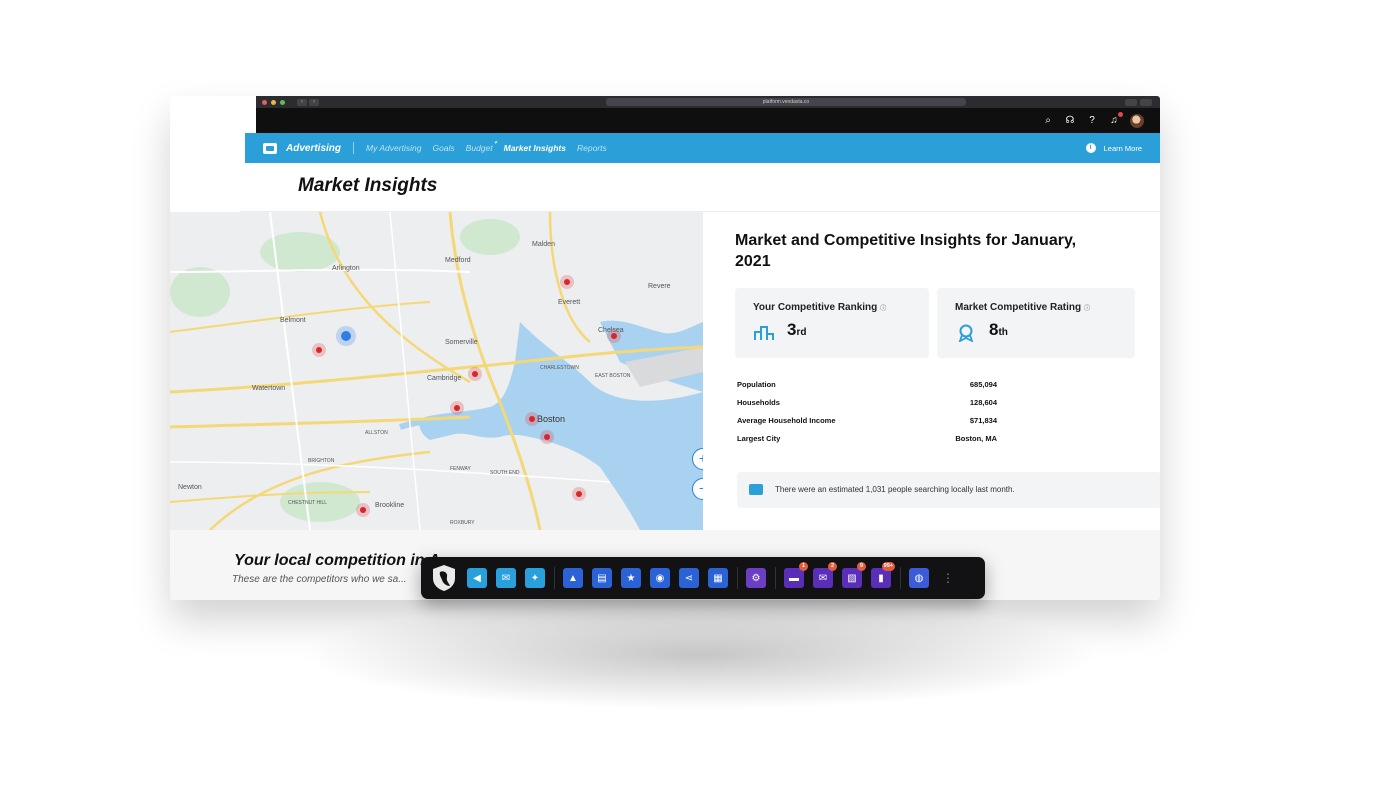 This screenshot has height=789, width=1400. What do you see at coordinates (592, 148) in the screenshot?
I see `nav-reports: Reports` at bounding box center [592, 148].